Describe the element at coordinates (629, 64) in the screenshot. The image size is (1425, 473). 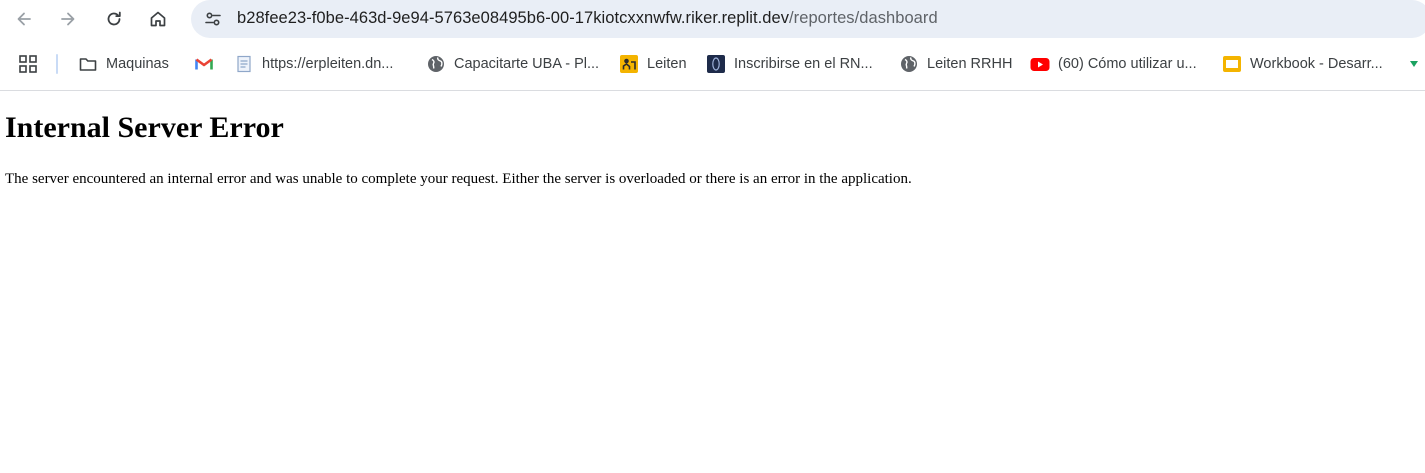
I see `leiten-logo-icon` at that location.